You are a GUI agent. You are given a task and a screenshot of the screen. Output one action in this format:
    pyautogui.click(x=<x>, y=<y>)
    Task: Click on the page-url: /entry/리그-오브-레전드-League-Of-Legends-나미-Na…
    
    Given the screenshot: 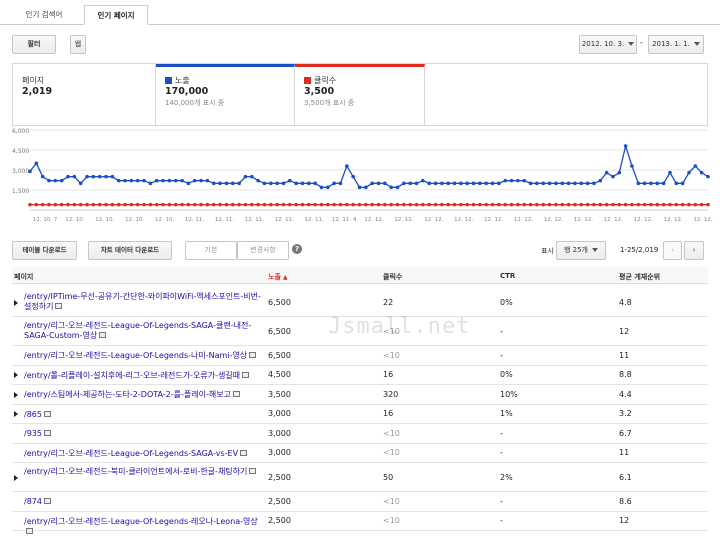 What is the action you would take?
    pyautogui.click(x=135, y=355)
    